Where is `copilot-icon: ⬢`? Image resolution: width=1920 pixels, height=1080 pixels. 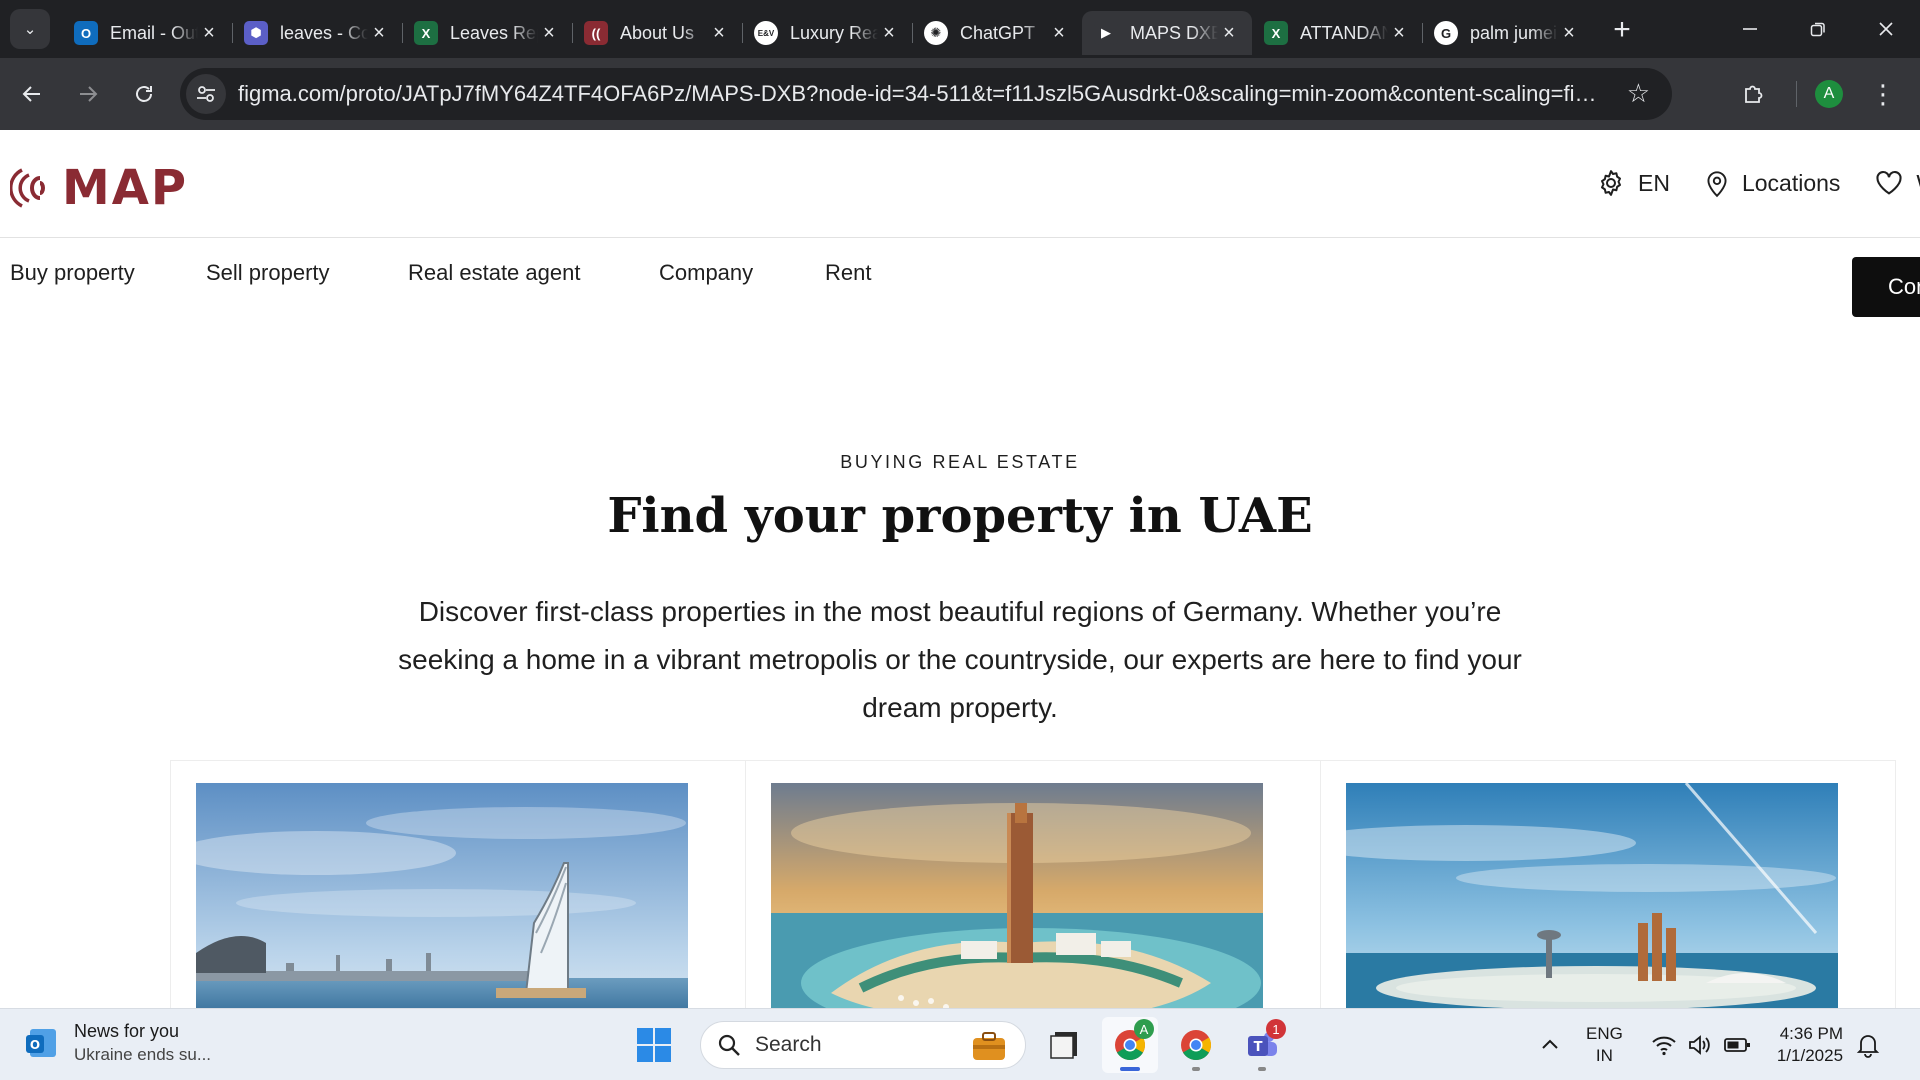 copilot-icon: ⬢ is located at coordinates (256, 33).